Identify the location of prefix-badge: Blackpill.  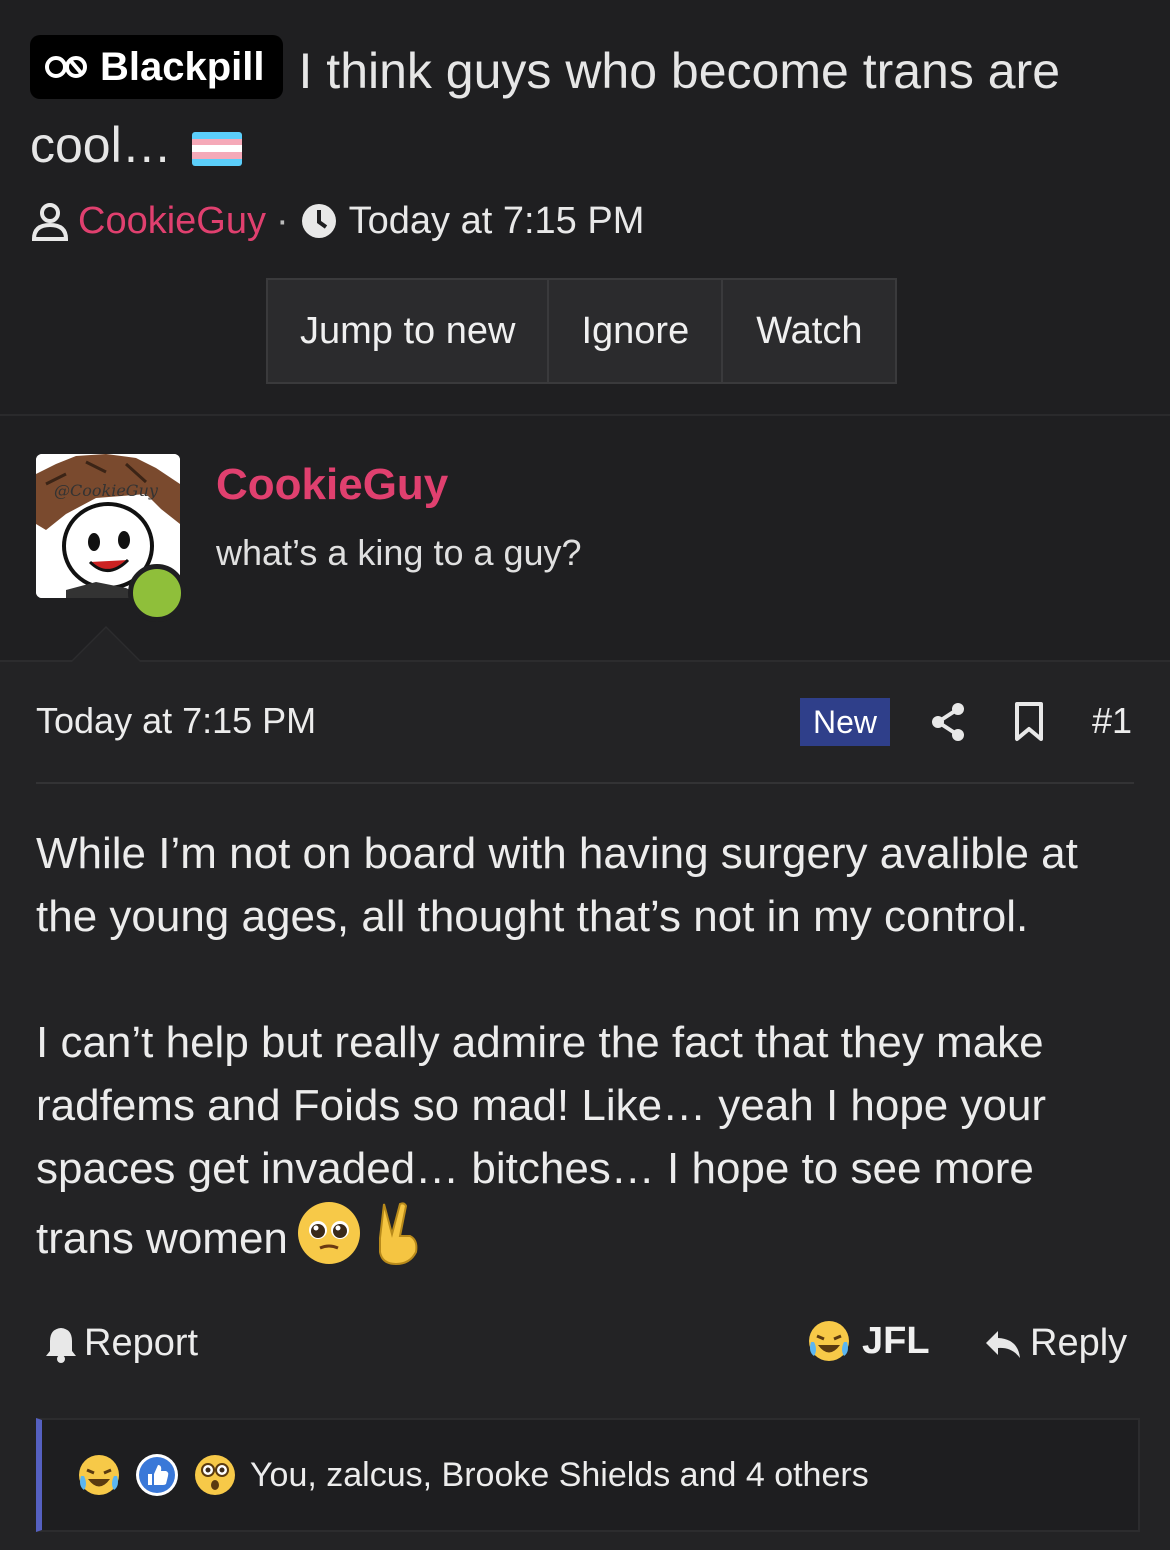
(156, 67).